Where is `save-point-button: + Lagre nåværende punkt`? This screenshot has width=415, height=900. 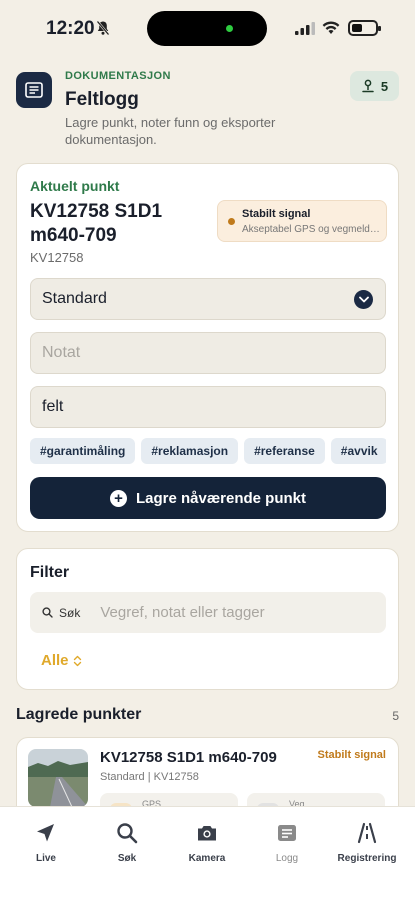 save-point-button: + Lagre nåværende punkt is located at coordinates (208, 498).